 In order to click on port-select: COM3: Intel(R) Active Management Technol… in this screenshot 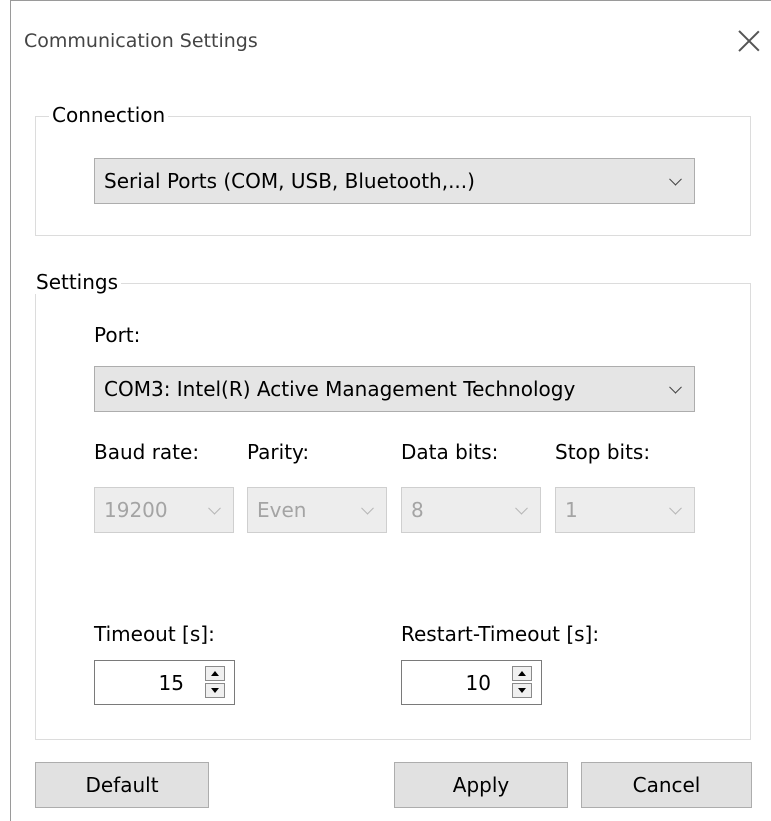, I will do `click(394, 389)`.